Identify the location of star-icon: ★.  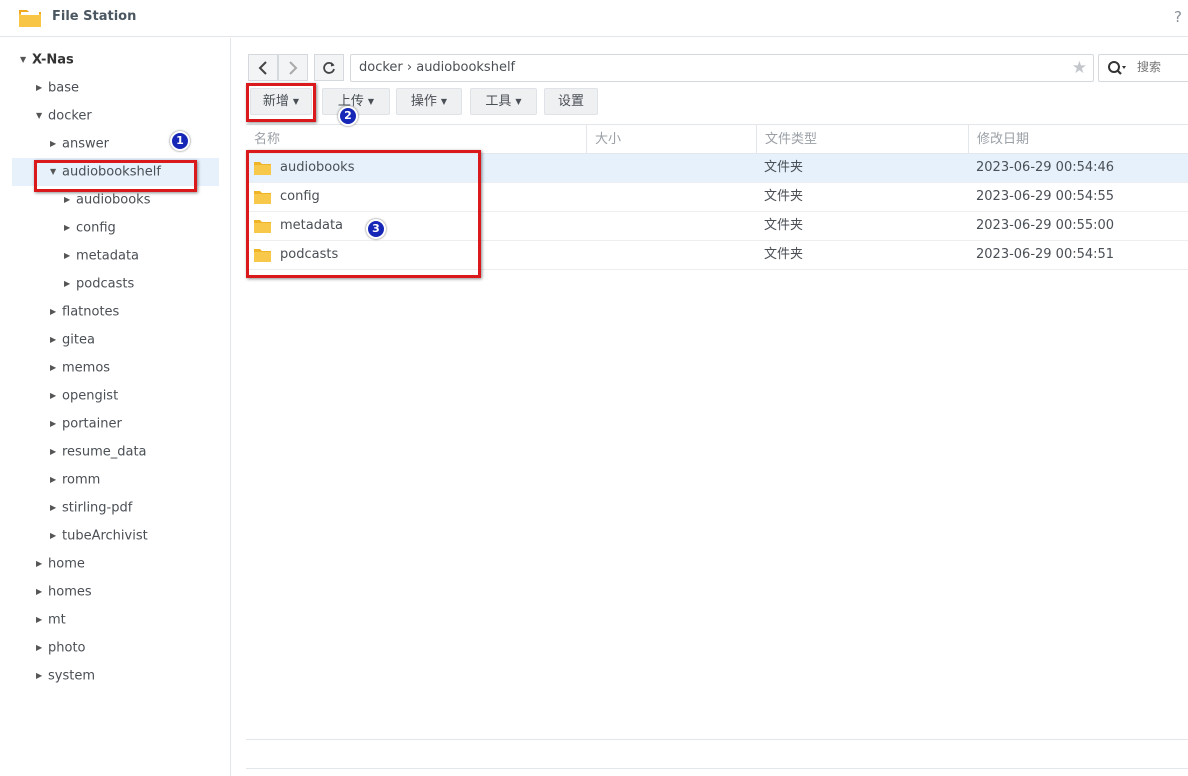
(1079, 68).